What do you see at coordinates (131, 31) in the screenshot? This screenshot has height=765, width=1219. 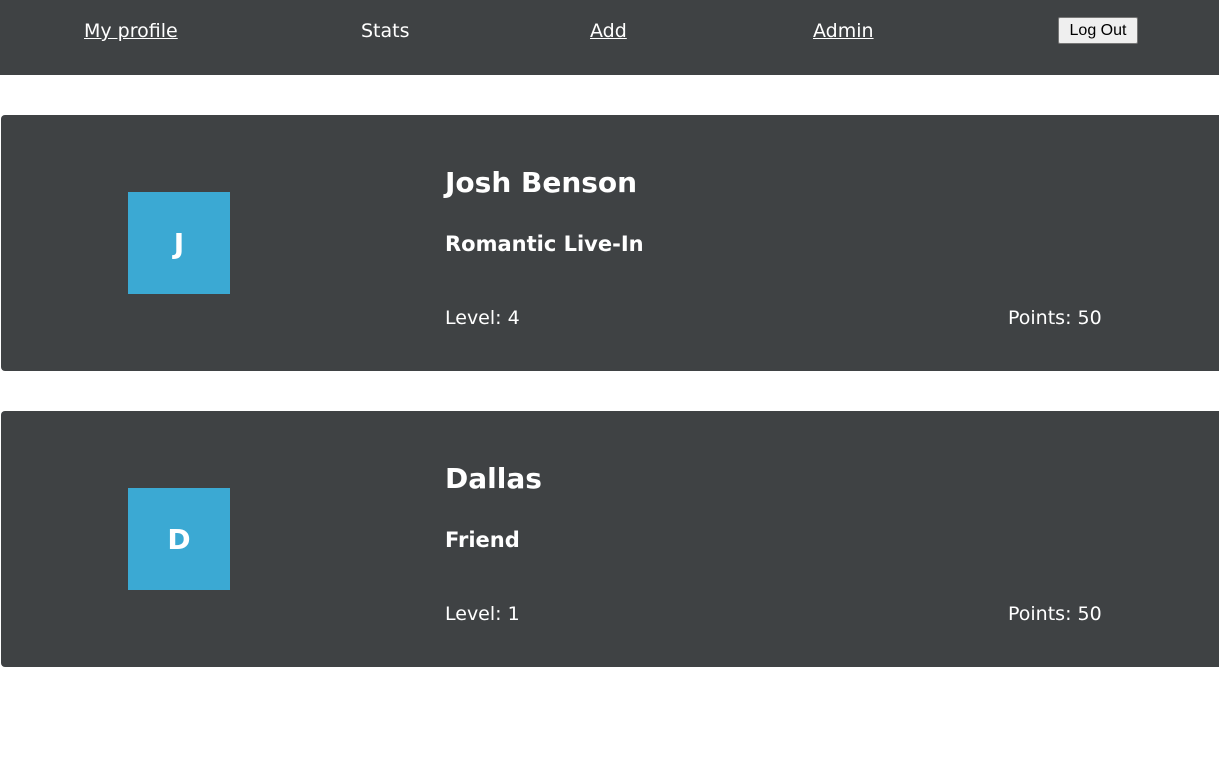 I see `nav-link-my-profile: My profile` at bounding box center [131, 31].